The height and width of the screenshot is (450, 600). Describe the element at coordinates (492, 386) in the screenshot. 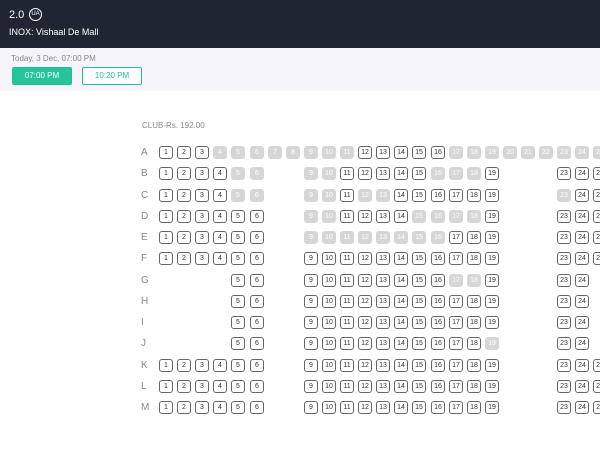

I see `seat-l19: 19` at that location.